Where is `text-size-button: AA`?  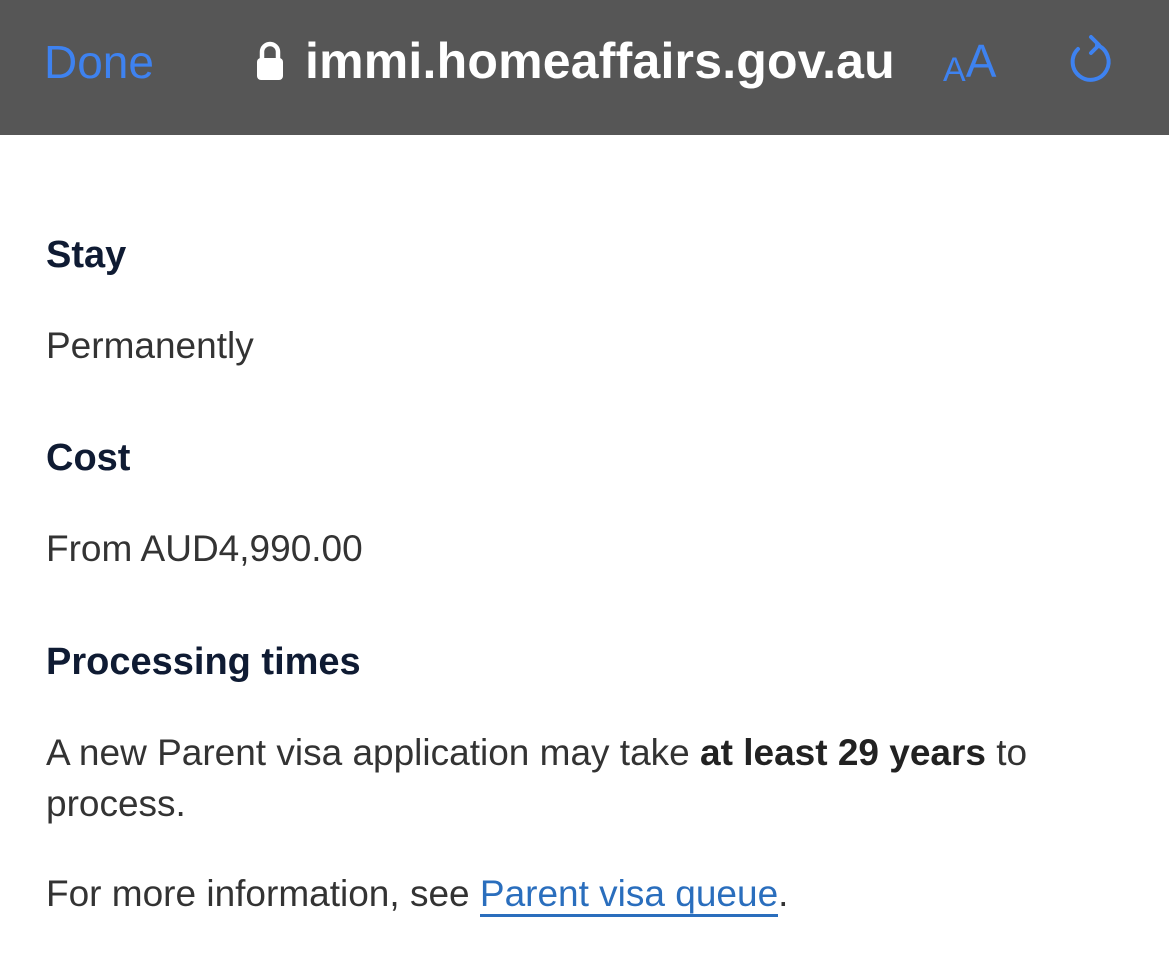 text-size-button: AA is located at coordinates (969, 61).